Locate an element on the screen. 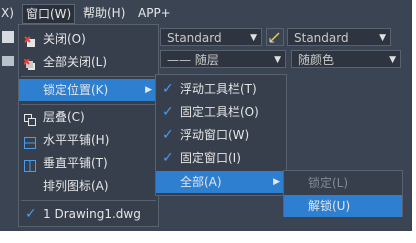 This screenshot has height=243, width=416. menu-item-arrange-icons: 排列图标(A) is located at coordinates (88, 186).